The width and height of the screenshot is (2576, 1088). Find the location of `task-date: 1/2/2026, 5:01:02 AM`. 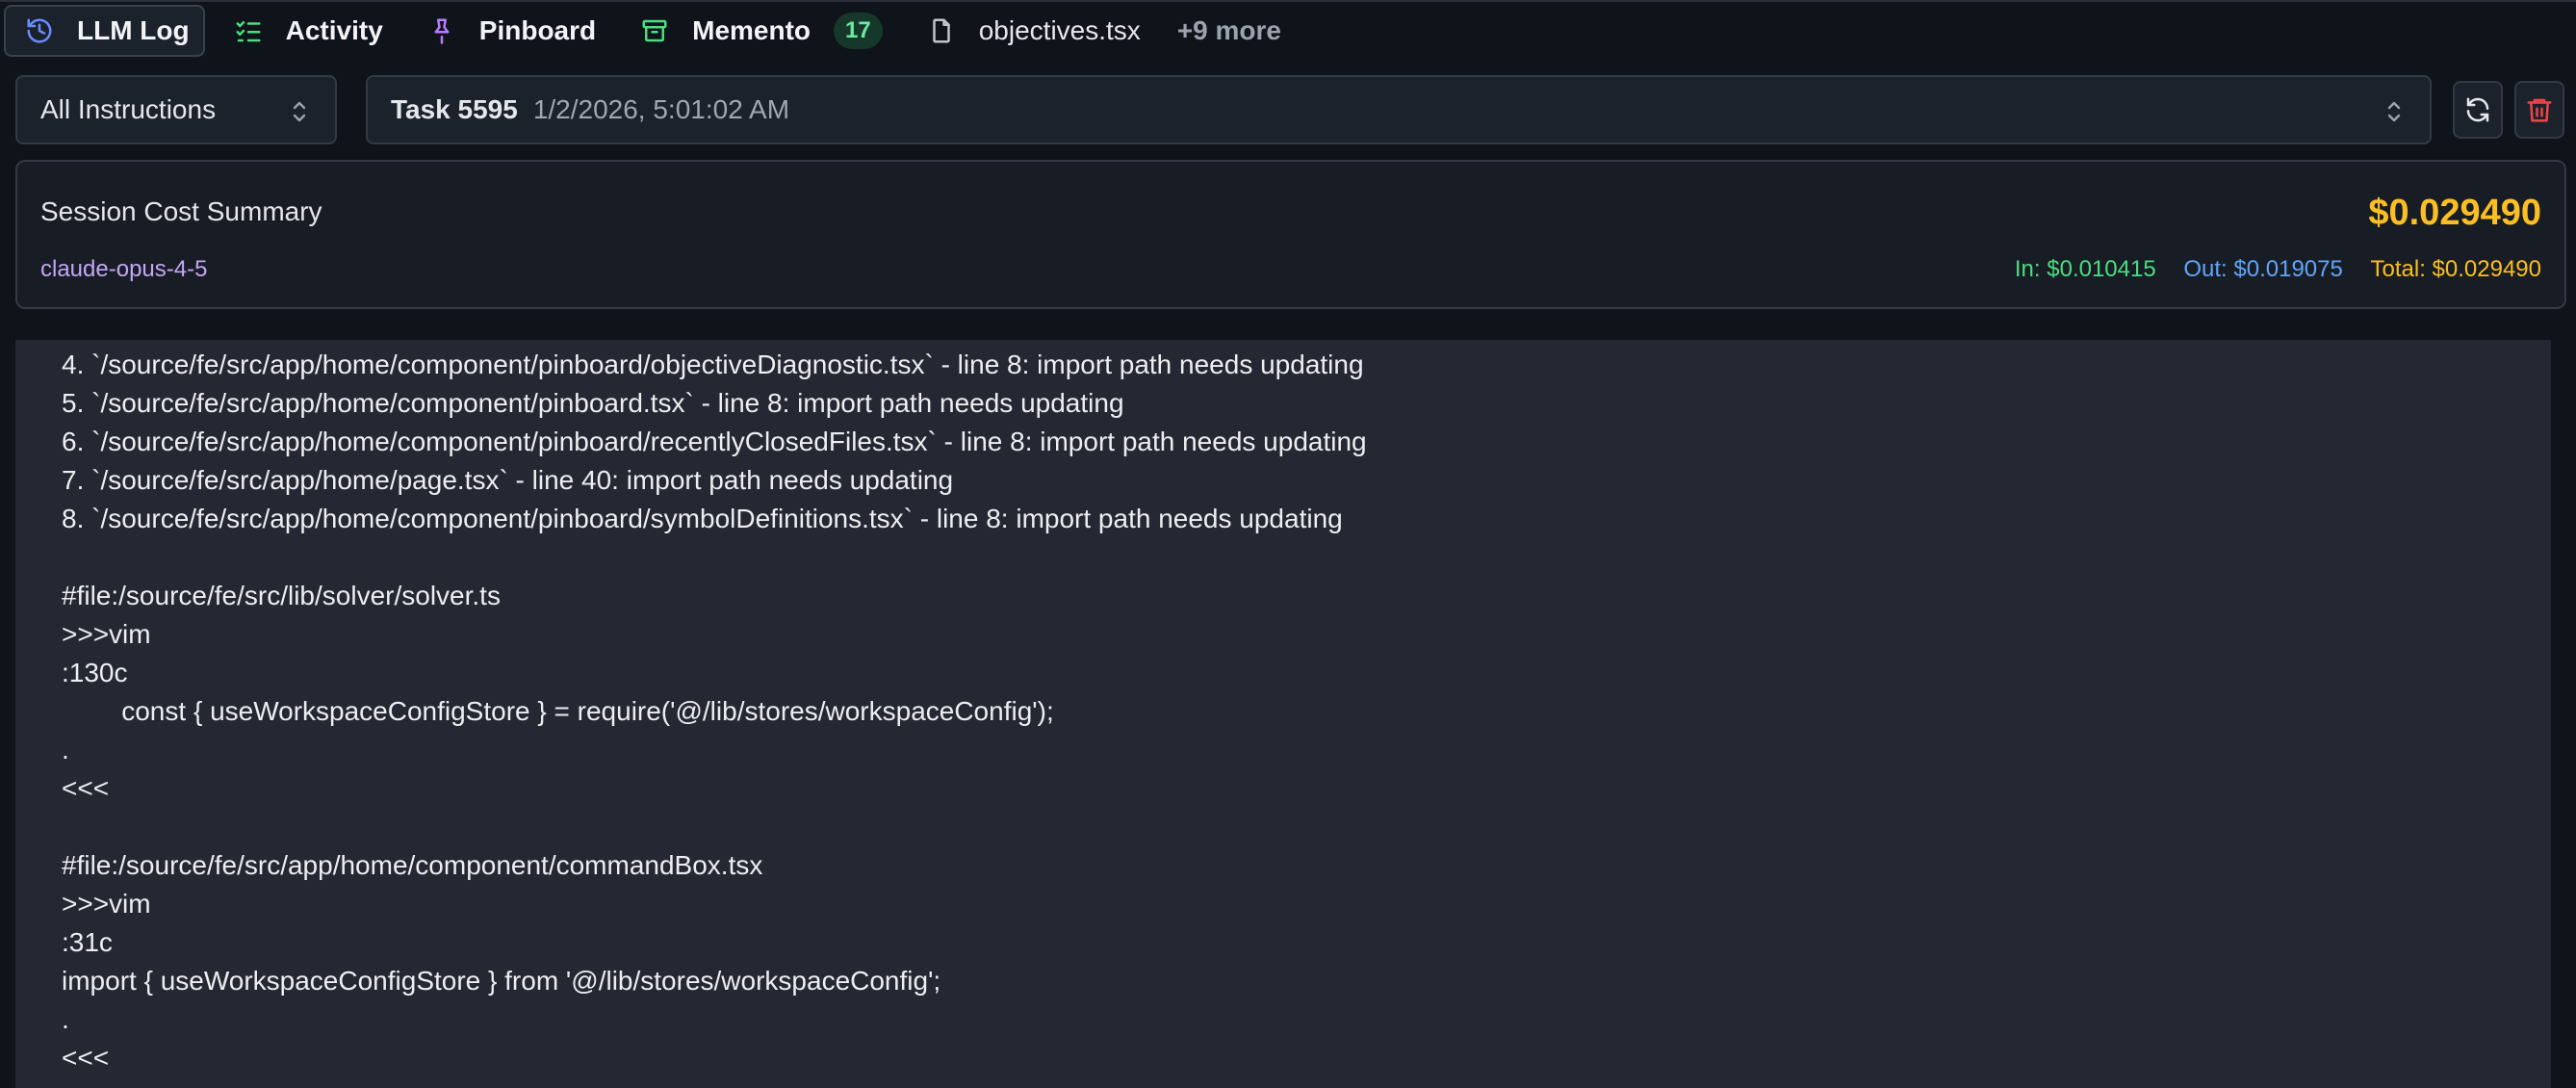

task-date: 1/2/2026, 5:01:02 AM is located at coordinates (661, 109).